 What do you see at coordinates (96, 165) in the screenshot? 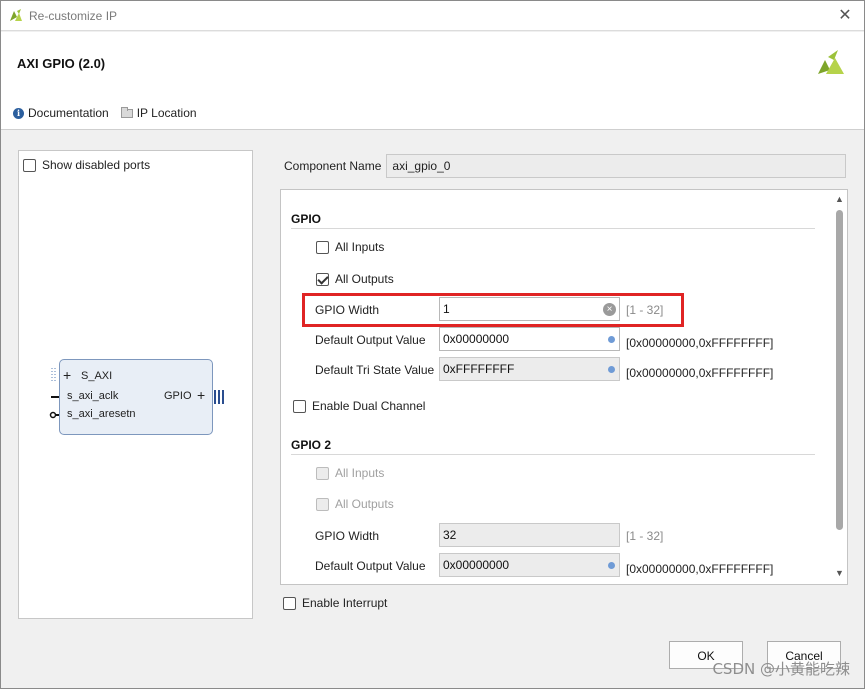
I see `show-disabled-ports-label: Show disabled ports` at bounding box center [96, 165].